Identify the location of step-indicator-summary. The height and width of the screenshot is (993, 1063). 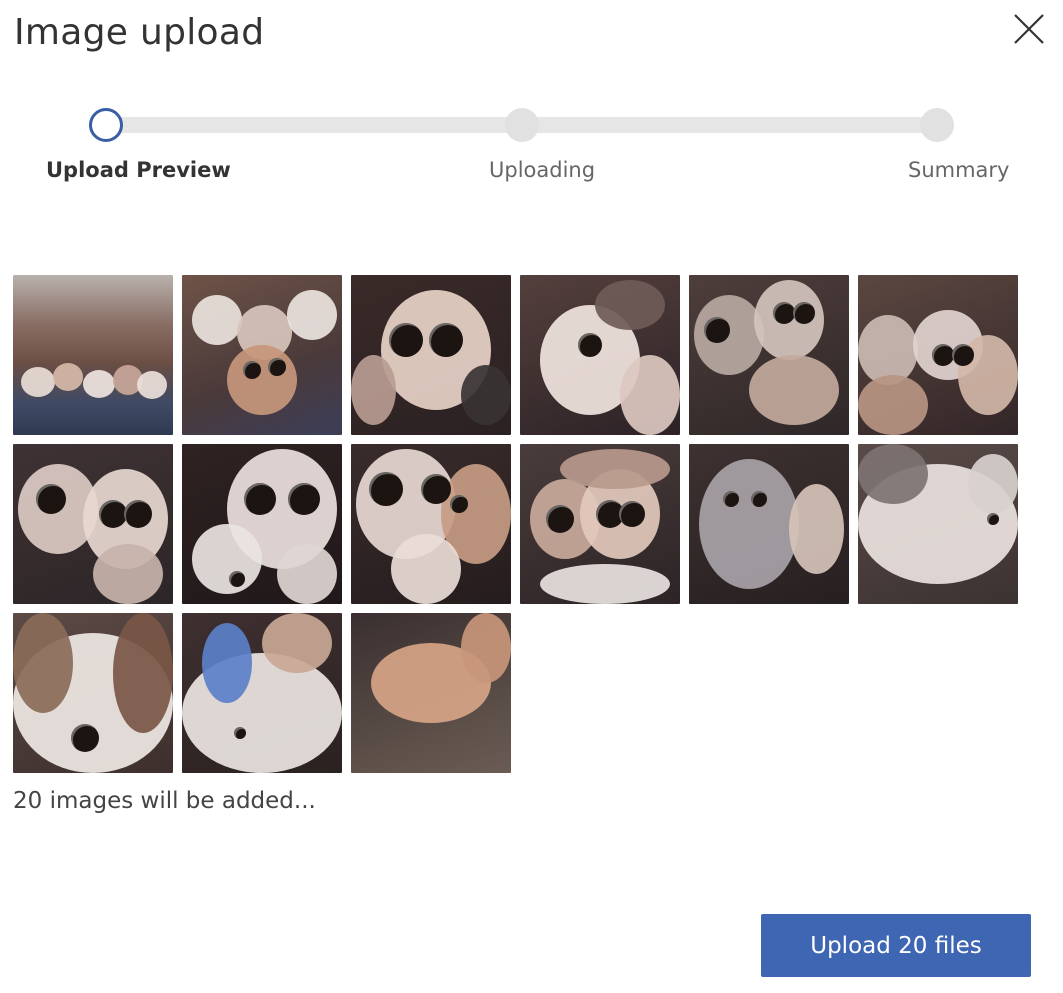
(937, 125).